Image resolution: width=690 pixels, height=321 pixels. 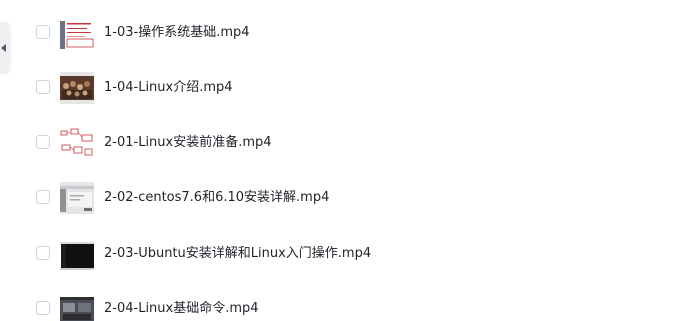 What do you see at coordinates (168, 88) in the screenshot?
I see `file-name: 1-04-Linux介绍.mp4` at bounding box center [168, 88].